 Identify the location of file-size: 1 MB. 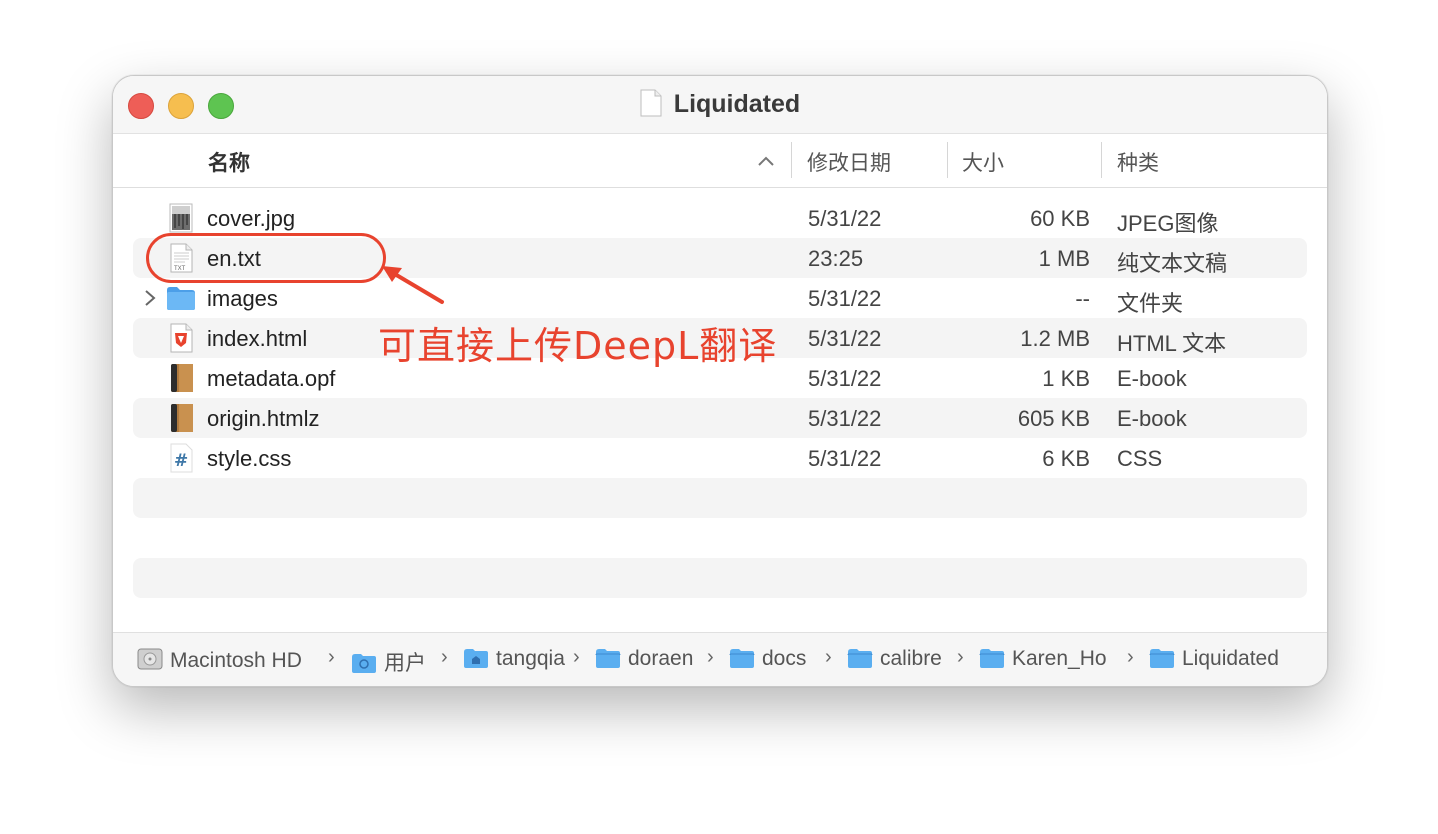
(1064, 258).